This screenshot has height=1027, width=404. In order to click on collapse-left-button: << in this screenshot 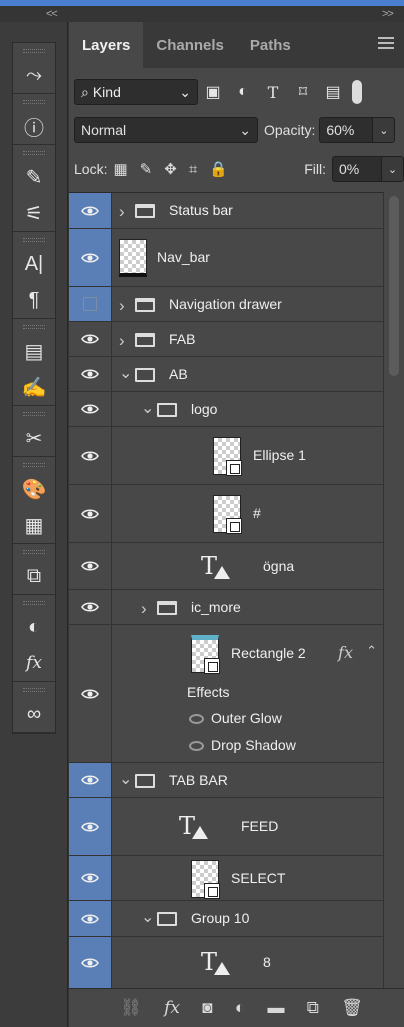, I will do `click(52, 15)`.